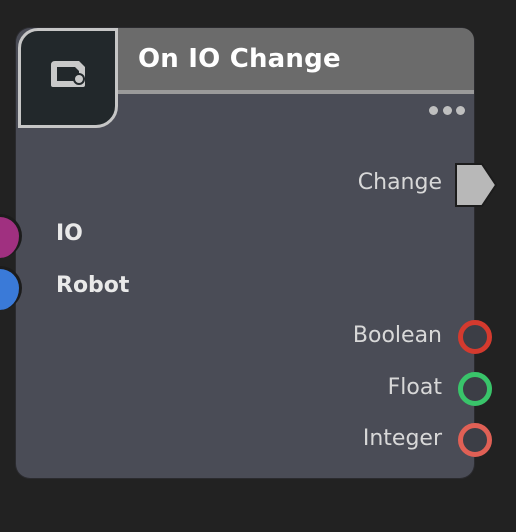  I want to click on input-pin-io, so click(22, 236).